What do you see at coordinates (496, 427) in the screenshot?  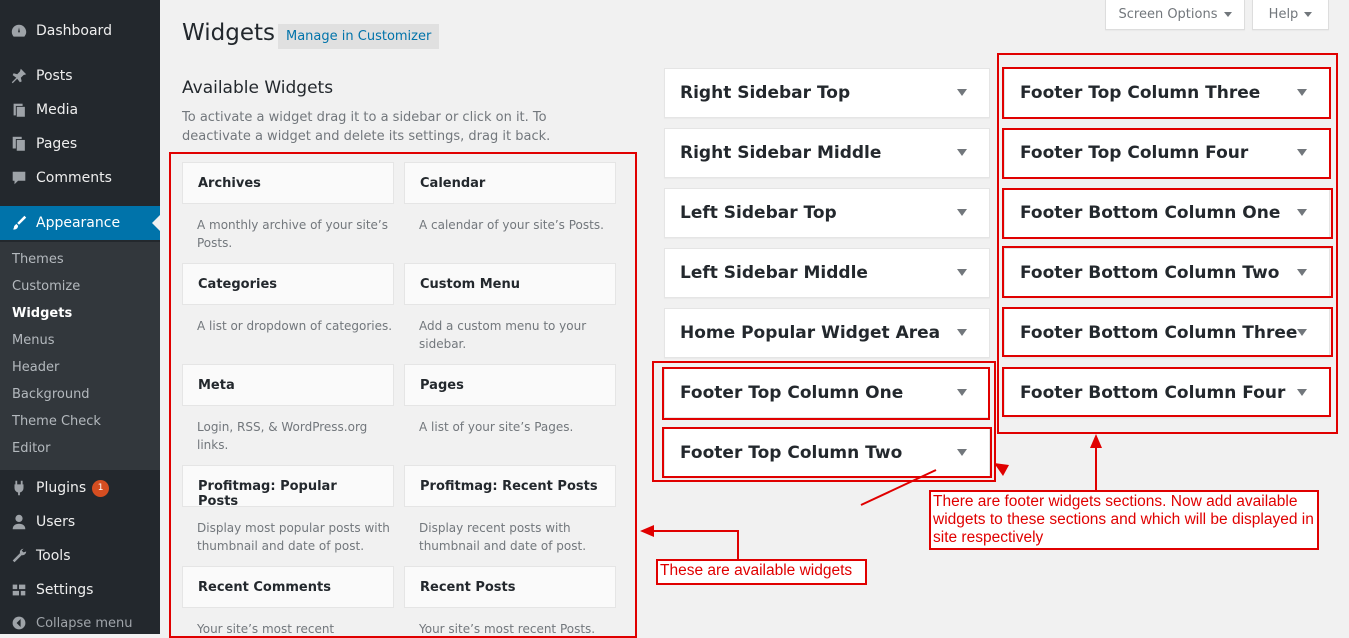 I see `widget-pages-desc: A list of your site’s Pages.` at bounding box center [496, 427].